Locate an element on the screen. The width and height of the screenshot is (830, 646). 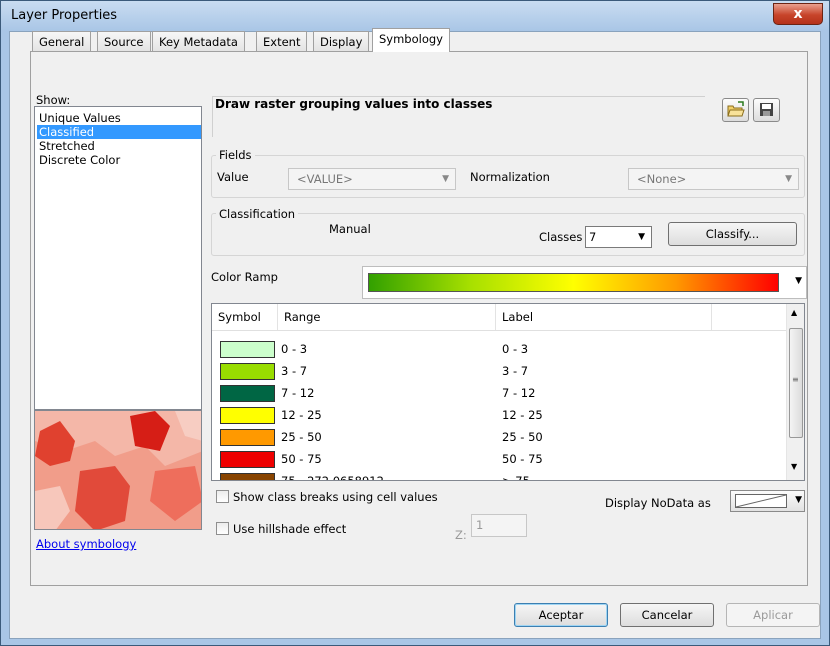
table-row: 75 - 272.0658912 > 75 is located at coordinates (500, 475).